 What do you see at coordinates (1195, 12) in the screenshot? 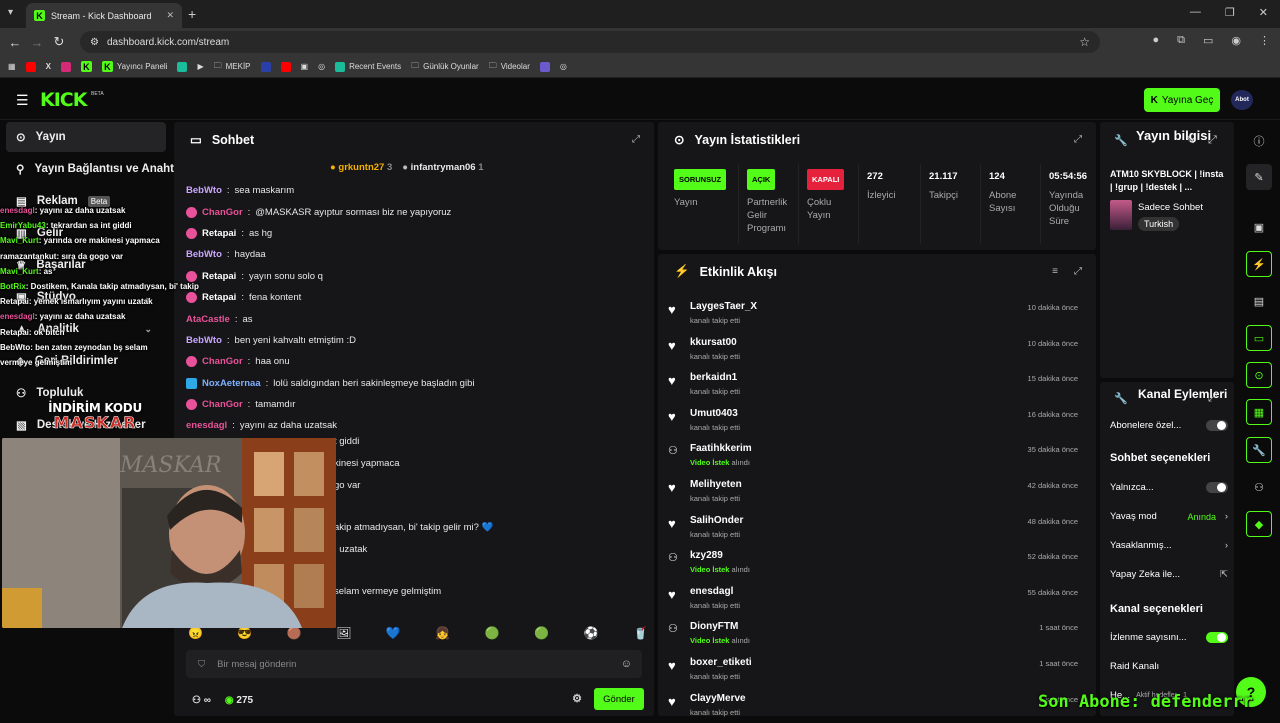
I see `minimize-icon: —` at bounding box center [1195, 12].